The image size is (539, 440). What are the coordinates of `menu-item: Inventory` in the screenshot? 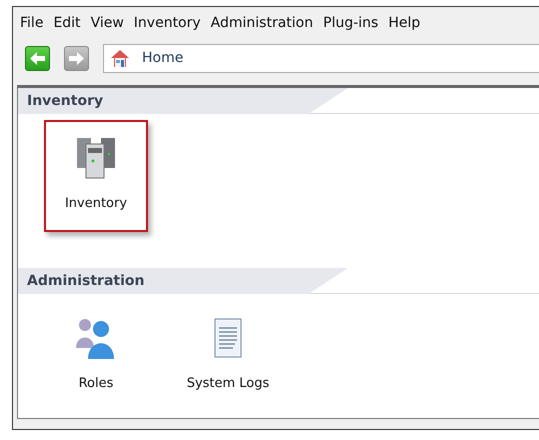 It's located at (167, 23).